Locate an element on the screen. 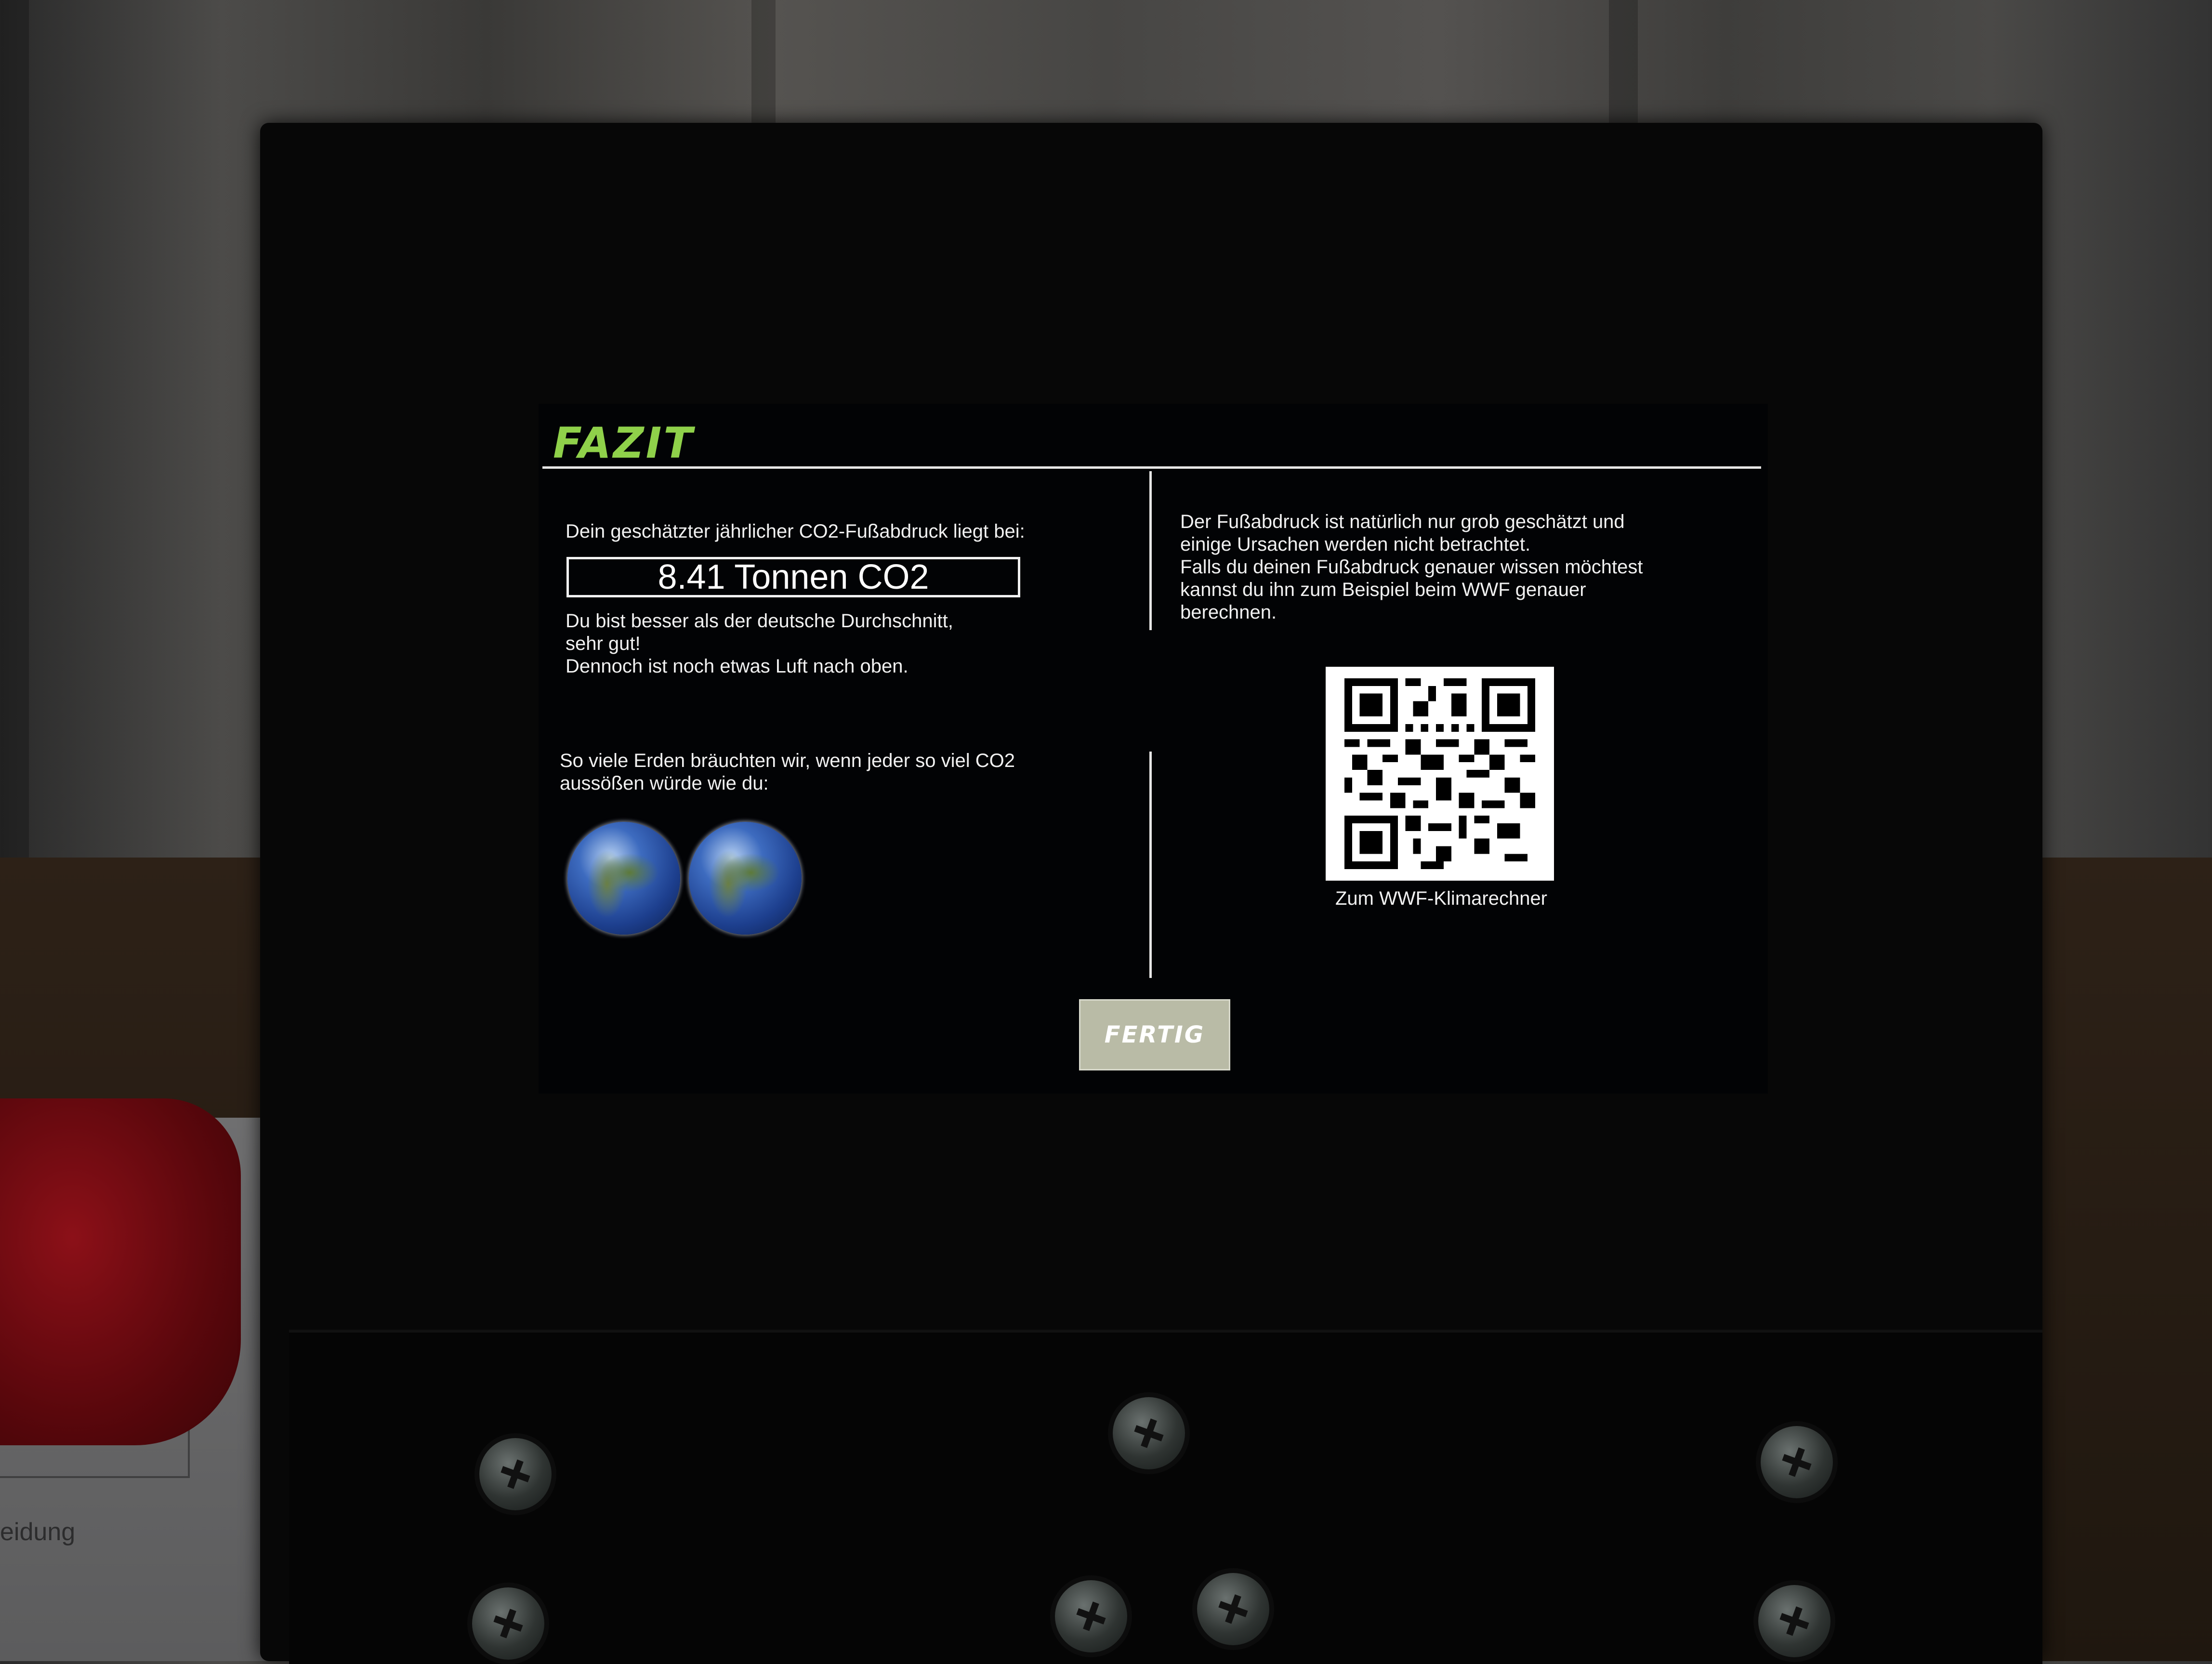  done-button: FERTIG is located at coordinates (1154, 1034).